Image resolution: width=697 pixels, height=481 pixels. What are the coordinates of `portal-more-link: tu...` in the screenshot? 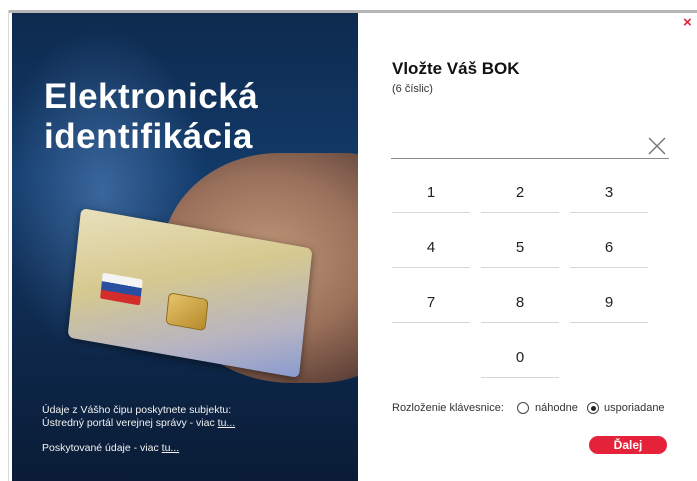 It's located at (227, 423).